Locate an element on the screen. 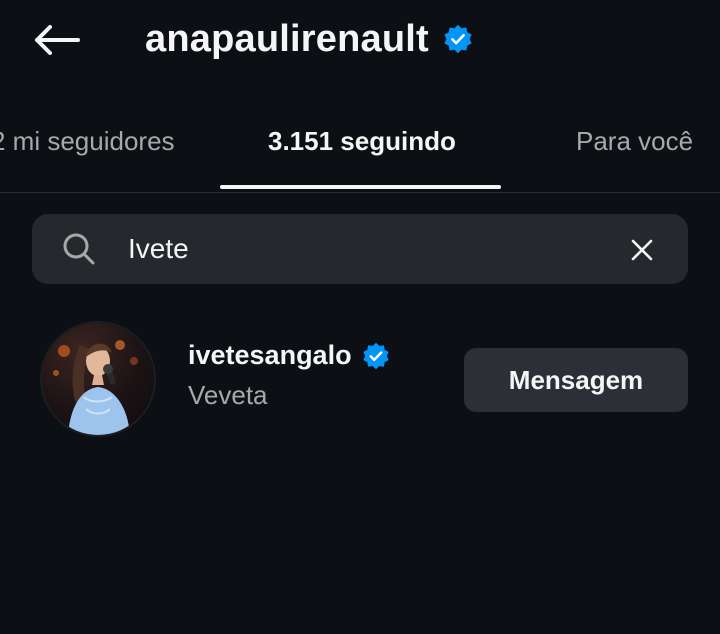 This screenshot has width=720, height=634. search-input is located at coordinates (368, 249).